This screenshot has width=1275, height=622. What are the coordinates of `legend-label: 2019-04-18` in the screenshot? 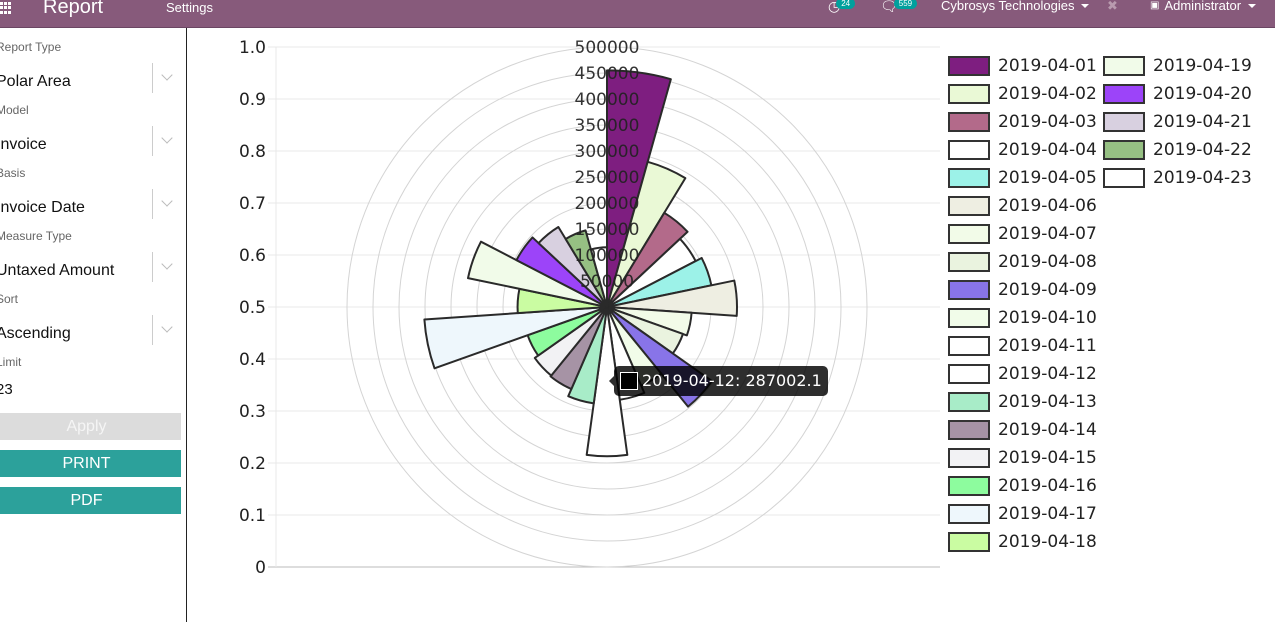 It's located at (1047, 542).